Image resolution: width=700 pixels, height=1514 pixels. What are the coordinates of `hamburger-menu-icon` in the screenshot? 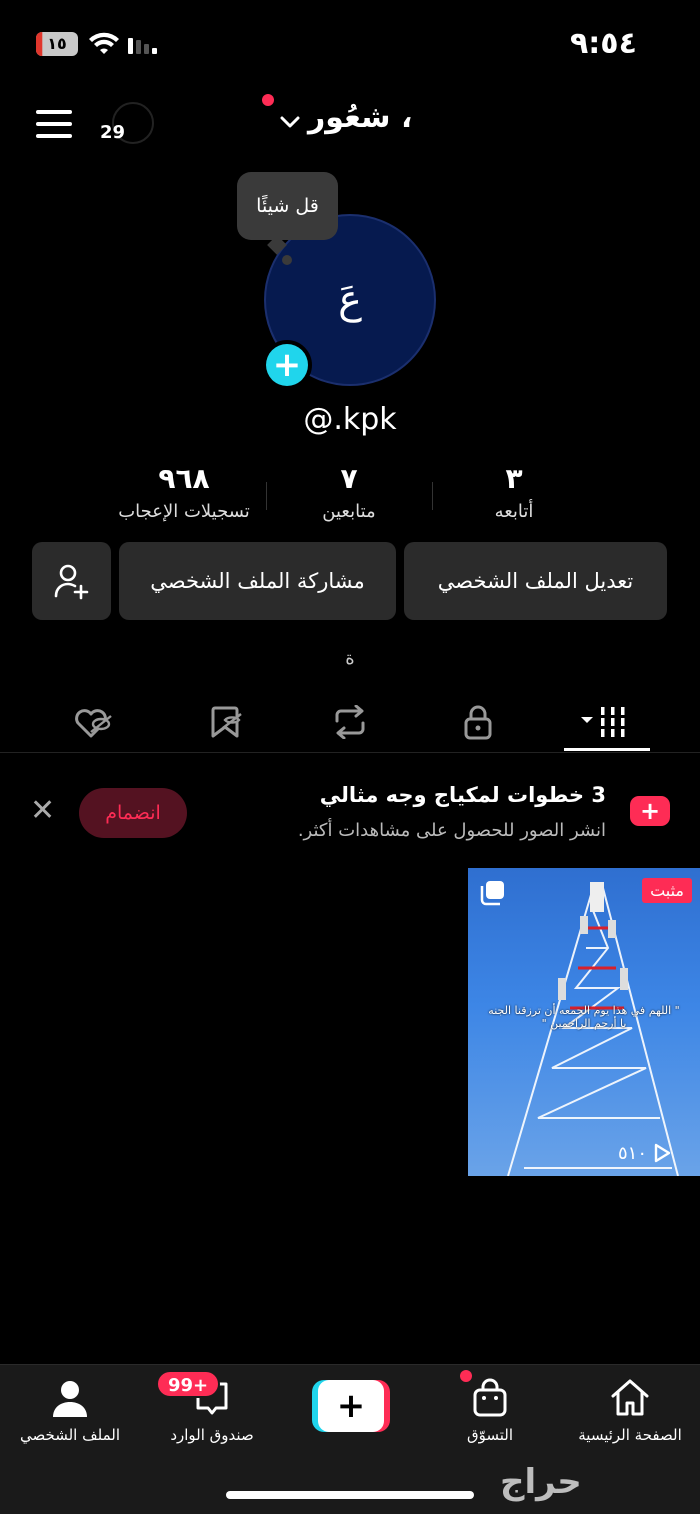 It's located at (54, 124).